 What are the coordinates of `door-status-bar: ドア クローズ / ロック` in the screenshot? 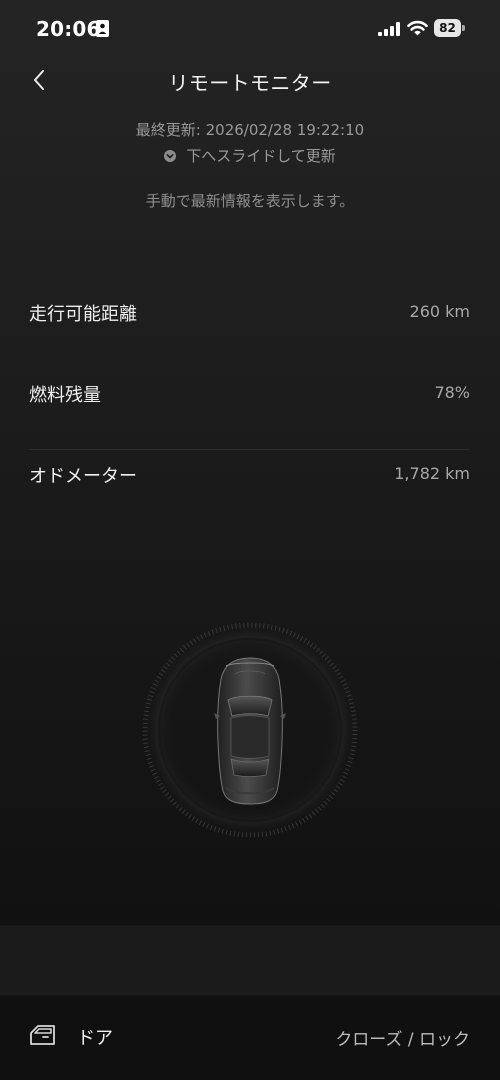 It's located at (250, 1038).